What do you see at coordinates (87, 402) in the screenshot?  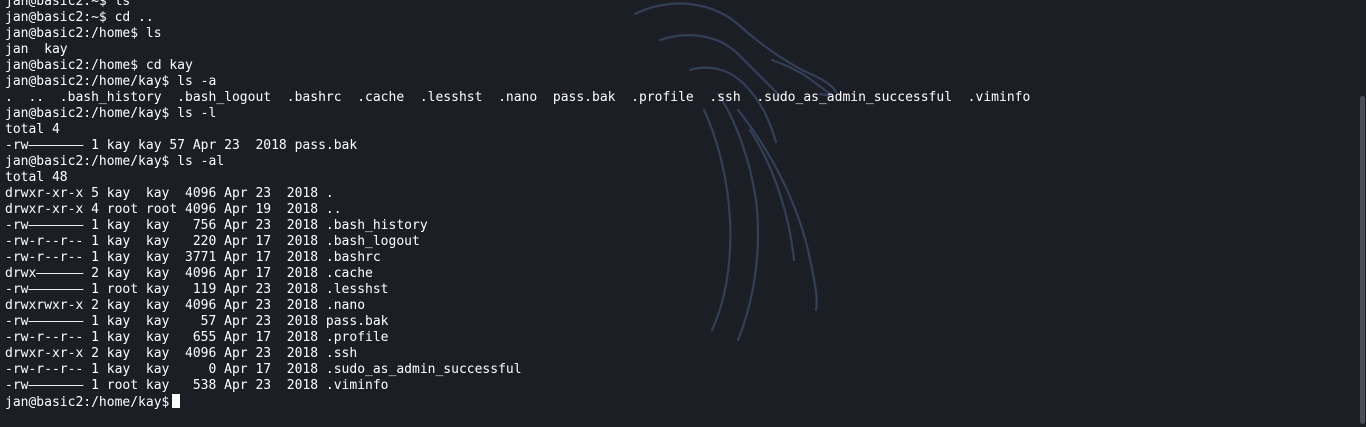 I see `prompt: jan@basic2:/home/kay$` at bounding box center [87, 402].